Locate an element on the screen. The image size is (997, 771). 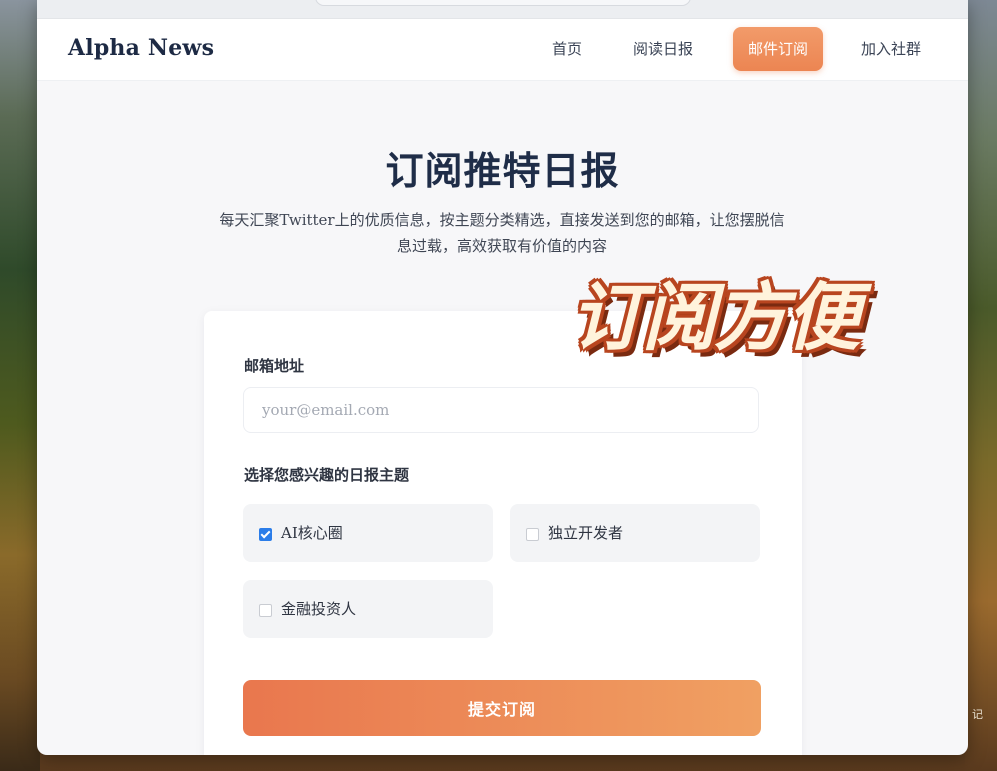
nav-item-home: 首页 is located at coordinates (567, 49).